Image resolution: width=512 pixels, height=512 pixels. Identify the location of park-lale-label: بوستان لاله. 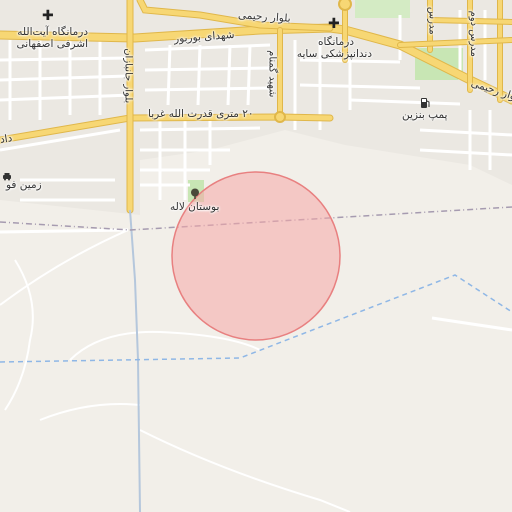
(194, 207).